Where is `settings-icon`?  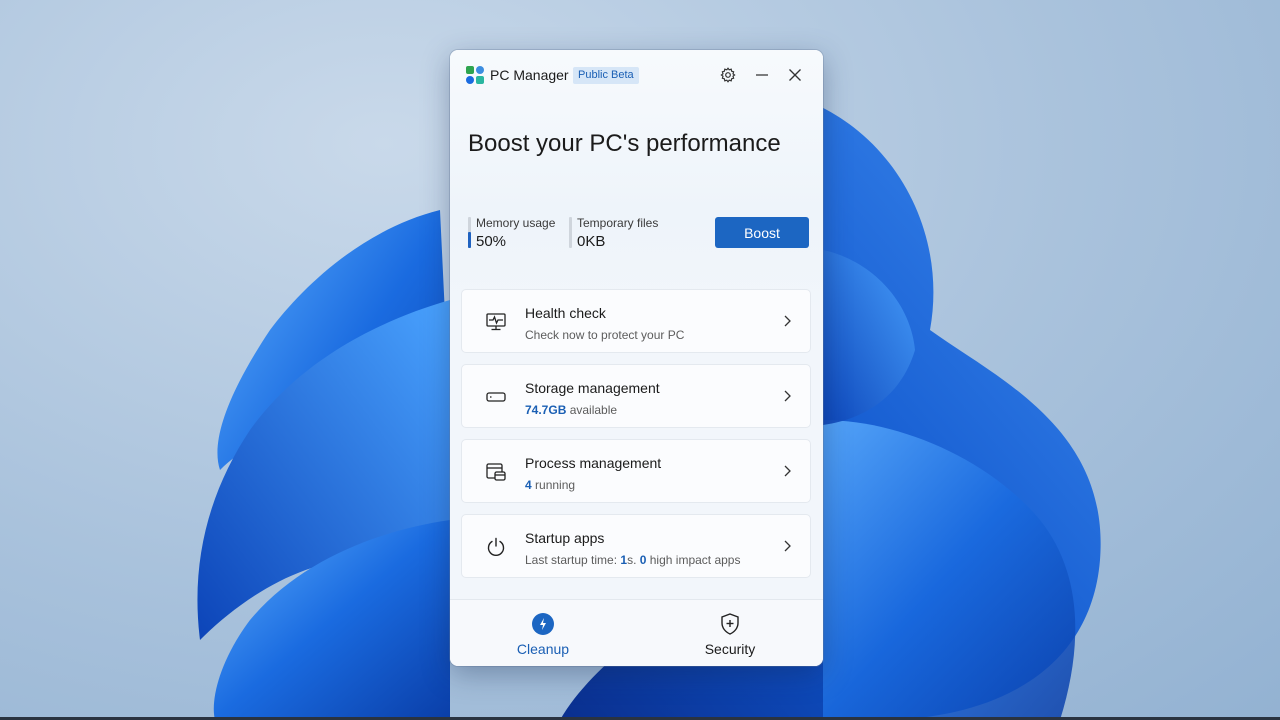 settings-icon is located at coordinates (728, 75).